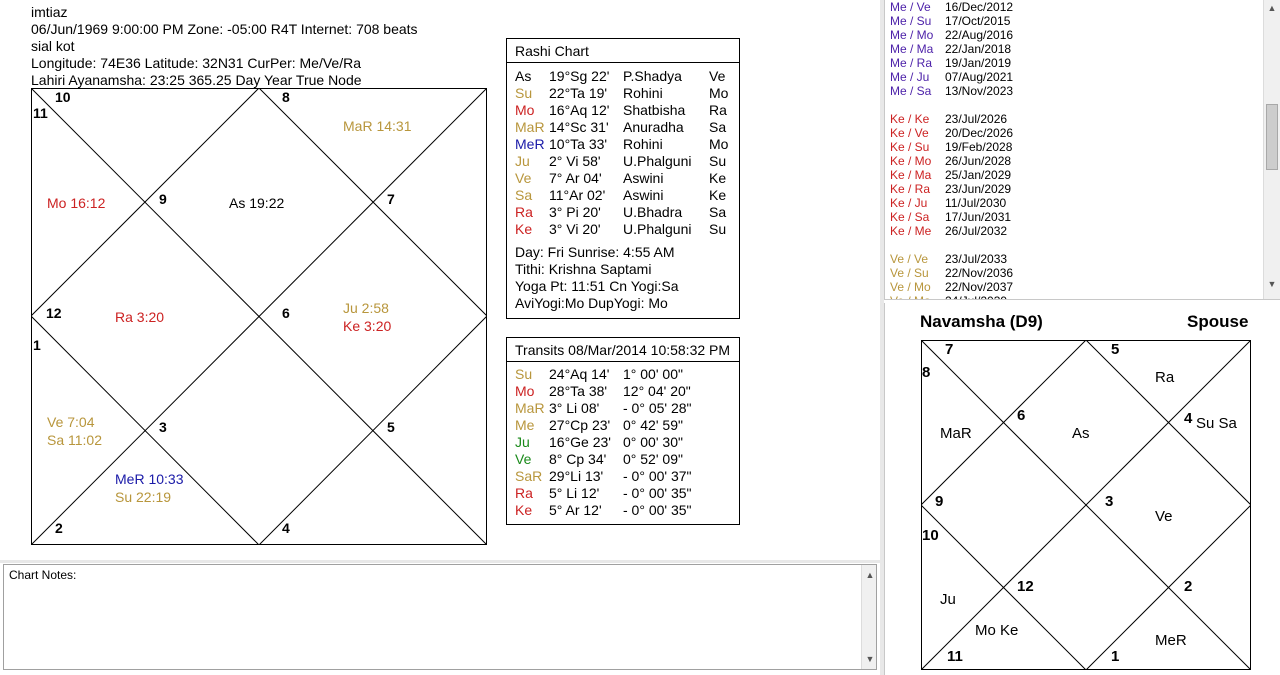 The width and height of the screenshot is (1280, 675). What do you see at coordinates (951, 273) in the screenshot?
I see `dasha-row: Ve / Su 22/Nov/2036` at bounding box center [951, 273].